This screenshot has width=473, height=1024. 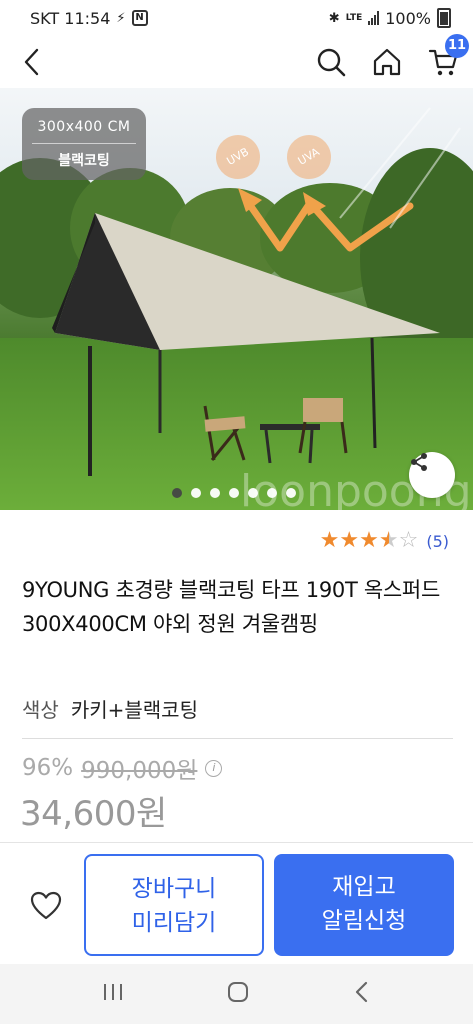 What do you see at coordinates (432, 475) in the screenshot?
I see `share-button` at bounding box center [432, 475].